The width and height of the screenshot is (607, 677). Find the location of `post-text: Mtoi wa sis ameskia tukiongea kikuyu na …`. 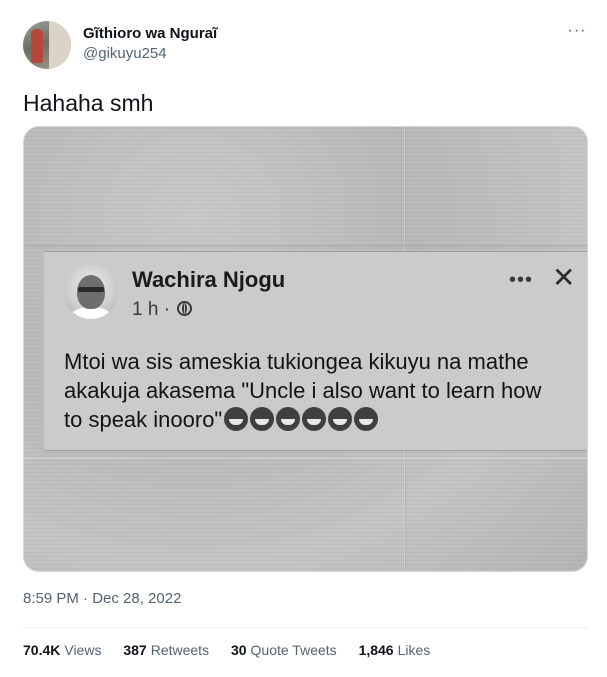

post-text: Mtoi wa sis ameskia tukiongea kikuyu na … is located at coordinates (324, 390).